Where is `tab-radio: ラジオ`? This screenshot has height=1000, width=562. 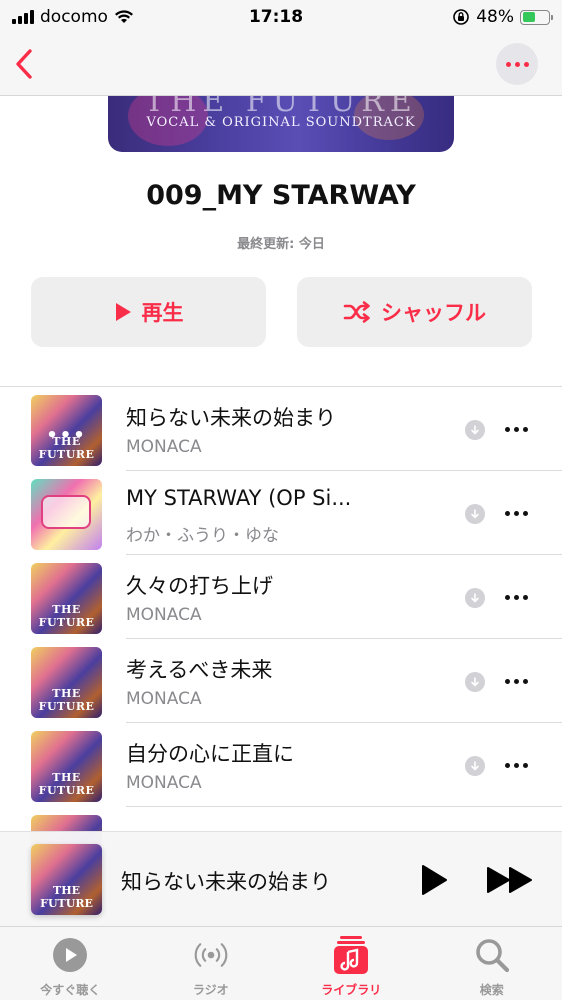
tab-radio: ラジオ is located at coordinates (211, 963).